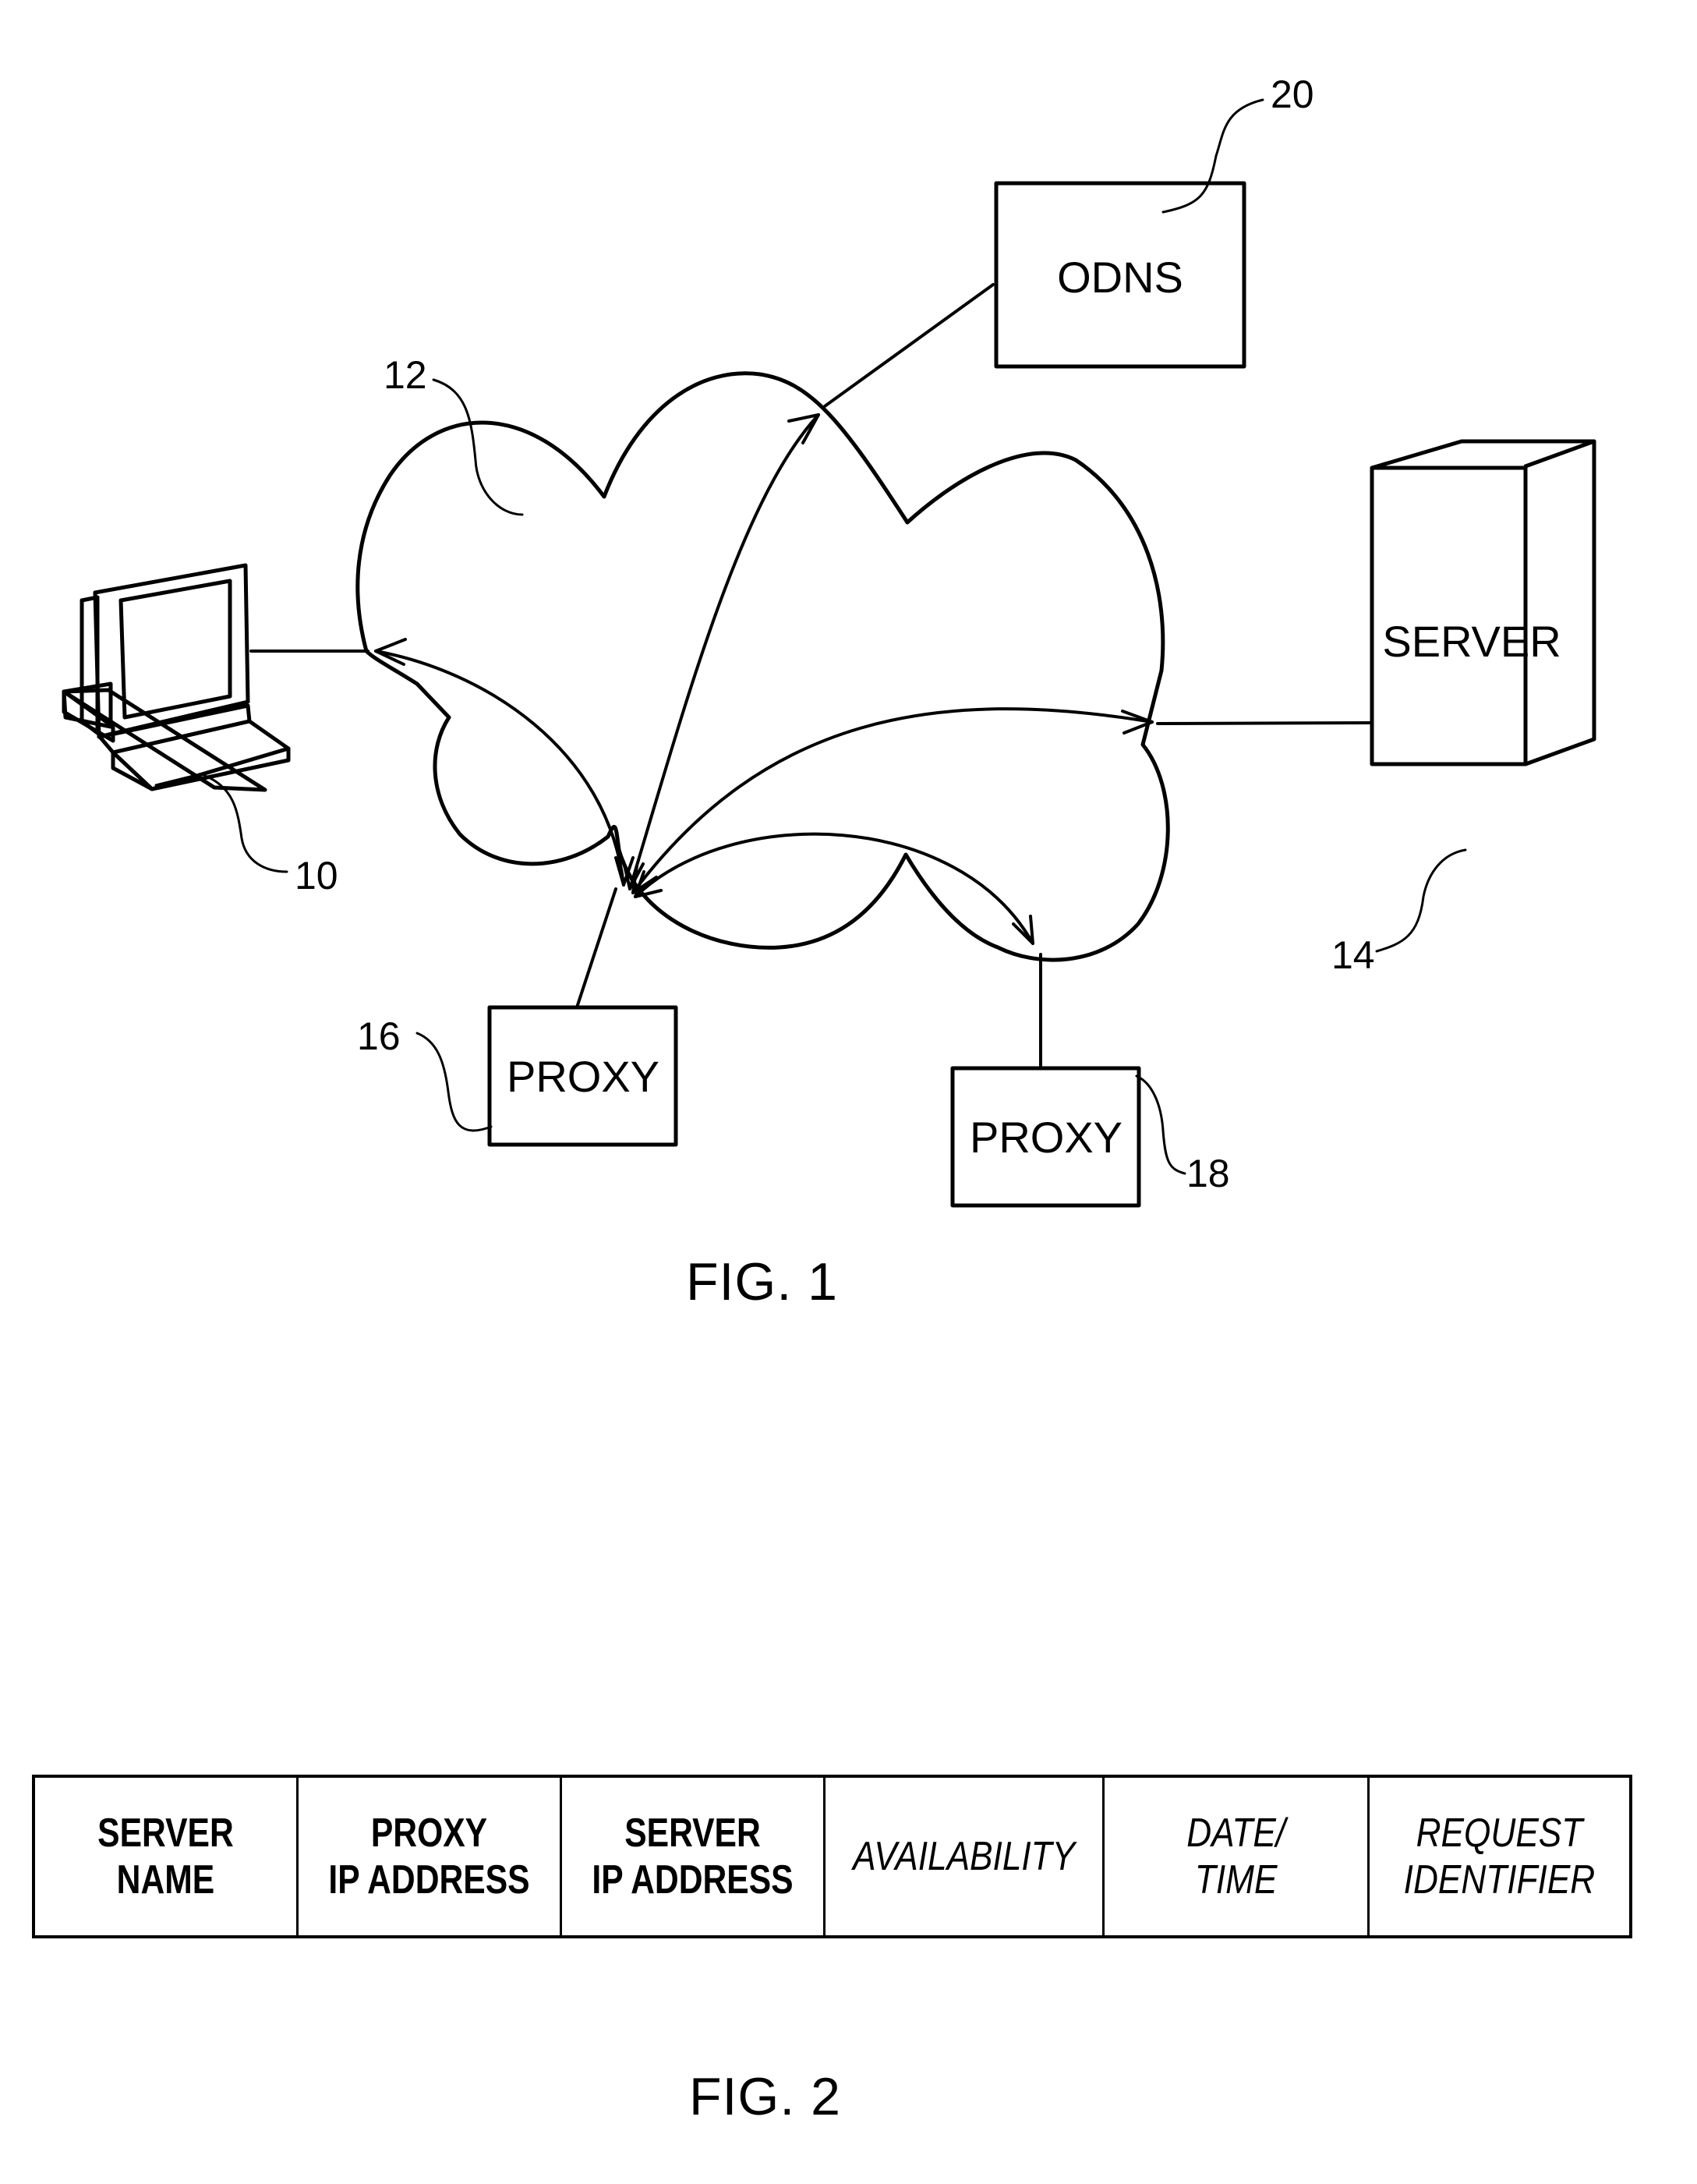  I want to click on server-to-network-link, so click(1265, 723).